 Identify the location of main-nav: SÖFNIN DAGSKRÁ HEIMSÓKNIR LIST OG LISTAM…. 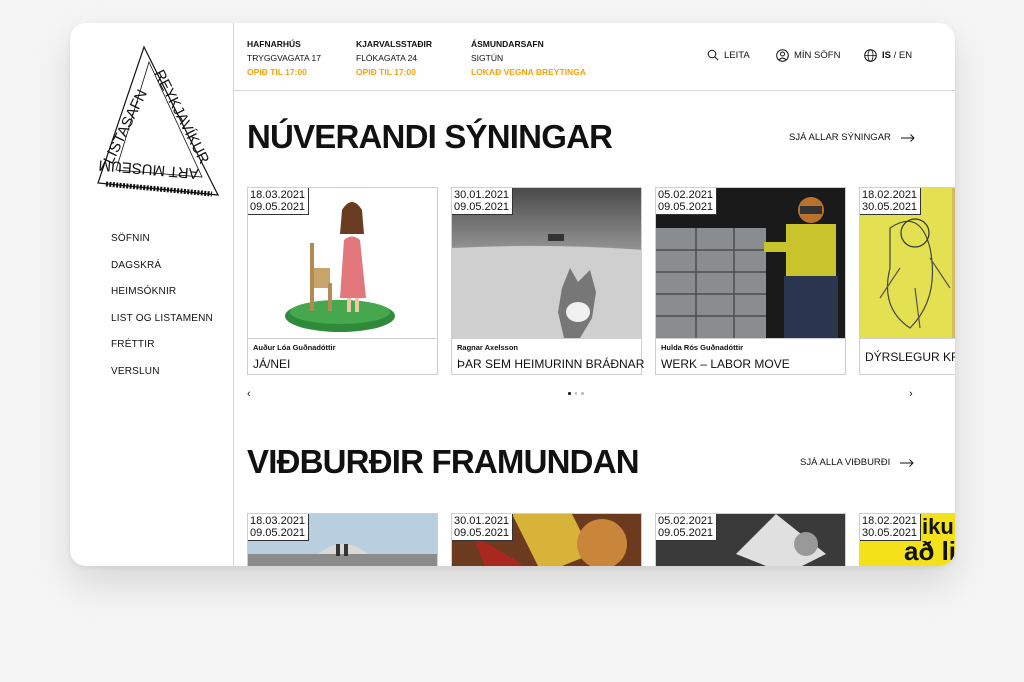
(162, 313).